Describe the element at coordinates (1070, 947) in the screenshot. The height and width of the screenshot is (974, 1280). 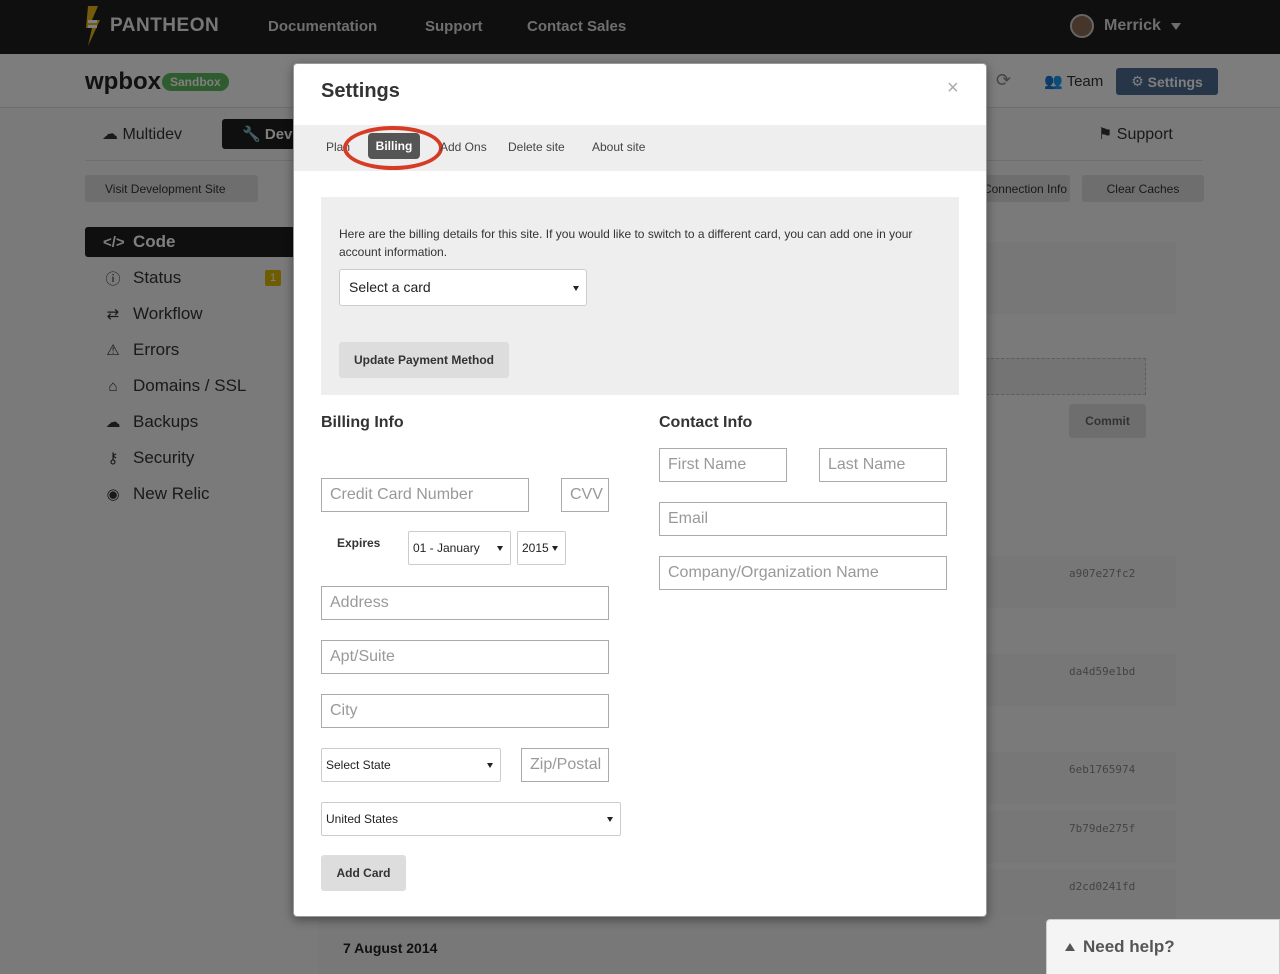
I see `triangle-up-icon` at that location.